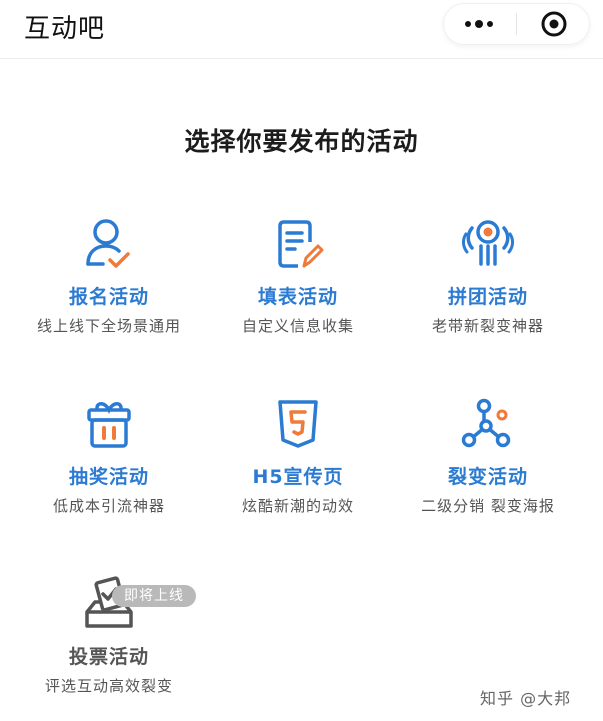 The width and height of the screenshot is (603, 721). I want to click on more-dots-icon, so click(480, 24).